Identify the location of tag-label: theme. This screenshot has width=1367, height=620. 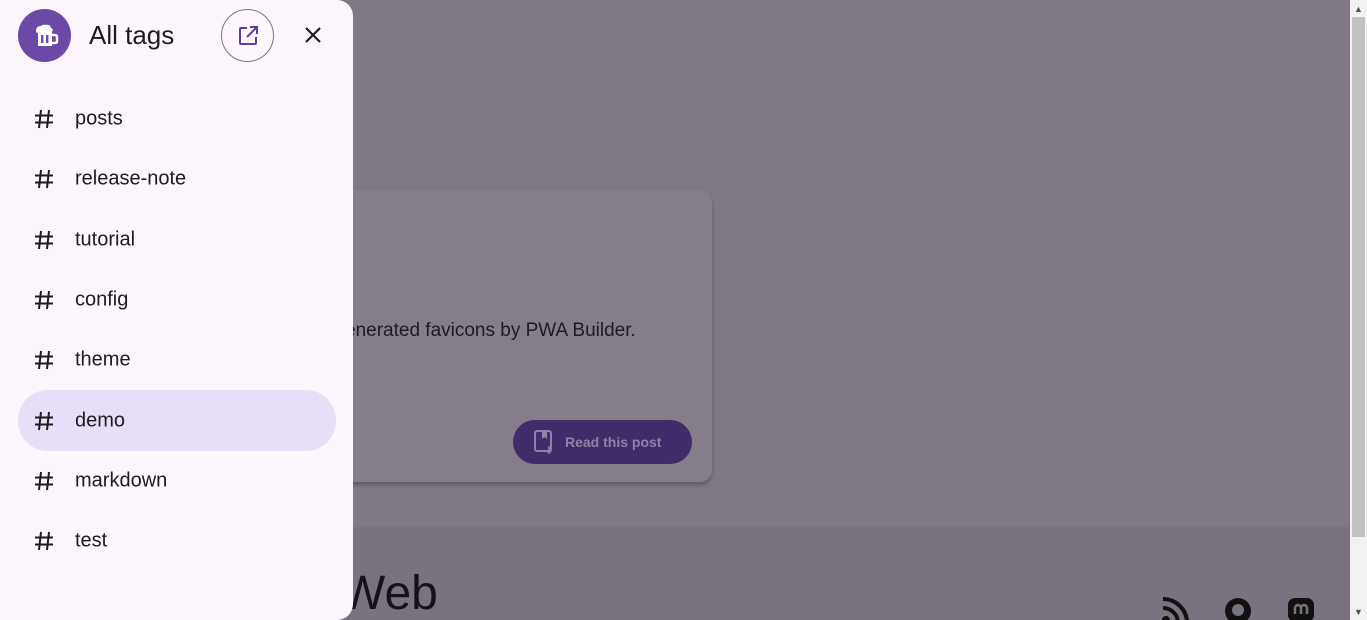
(103, 359).